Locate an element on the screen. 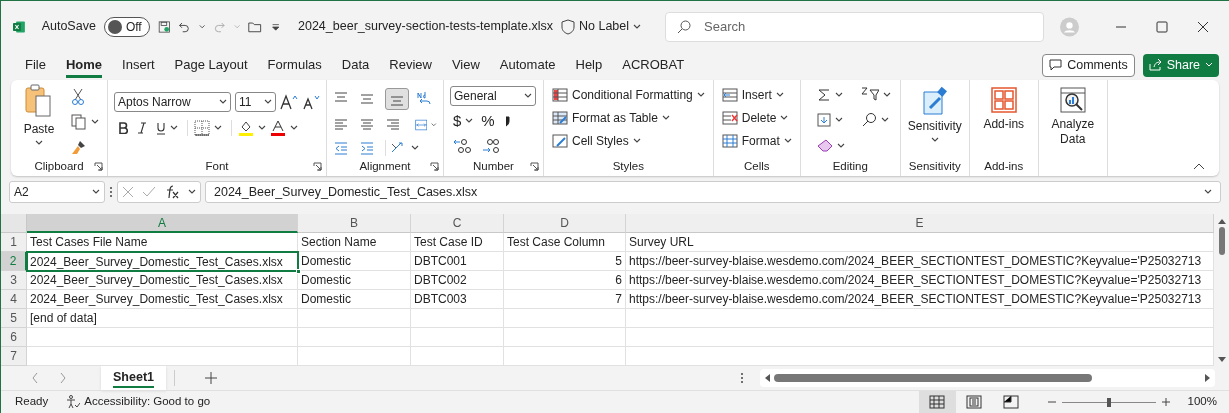 This screenshot has width=1229, height=413. insert-cells-button: Insert is located at coordinates (756, 95).